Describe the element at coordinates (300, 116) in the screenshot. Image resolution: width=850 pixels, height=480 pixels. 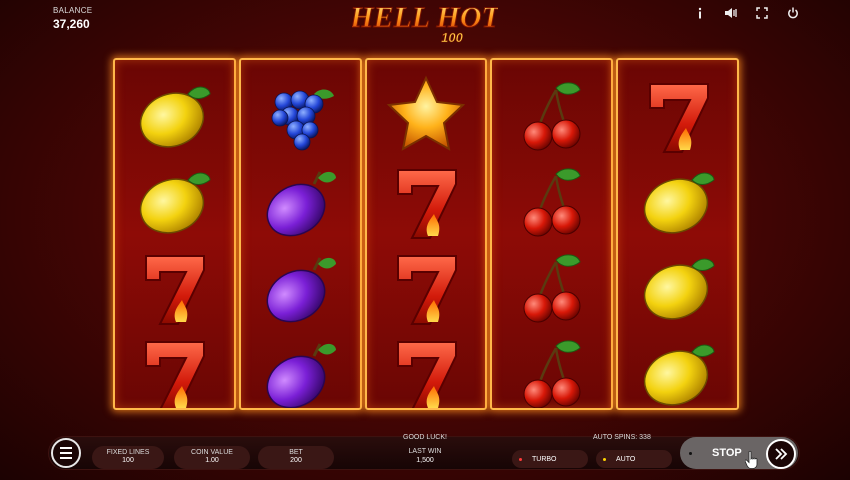
I see `grapes-symbol-icon` at that location.